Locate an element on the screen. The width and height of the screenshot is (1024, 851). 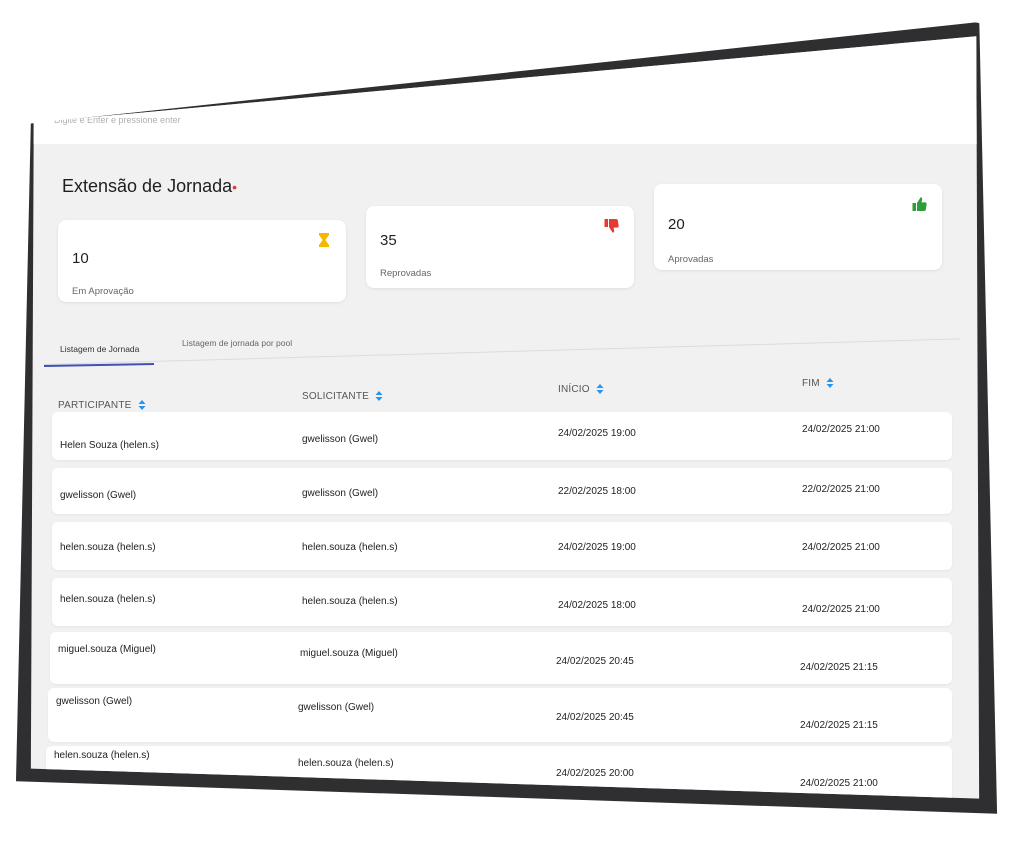
required-marker: • is located at coordinates (235, 187).